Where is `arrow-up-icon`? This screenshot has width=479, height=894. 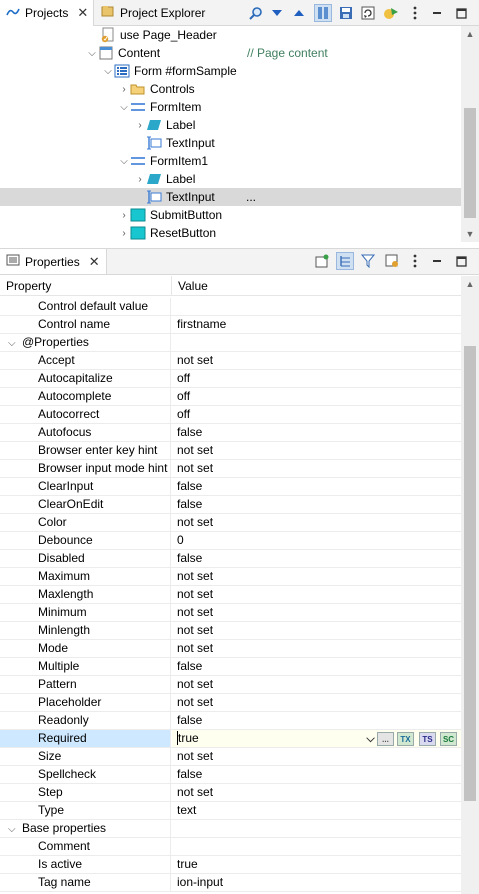 arrow-up-icon is located at coordinates (299, 13).